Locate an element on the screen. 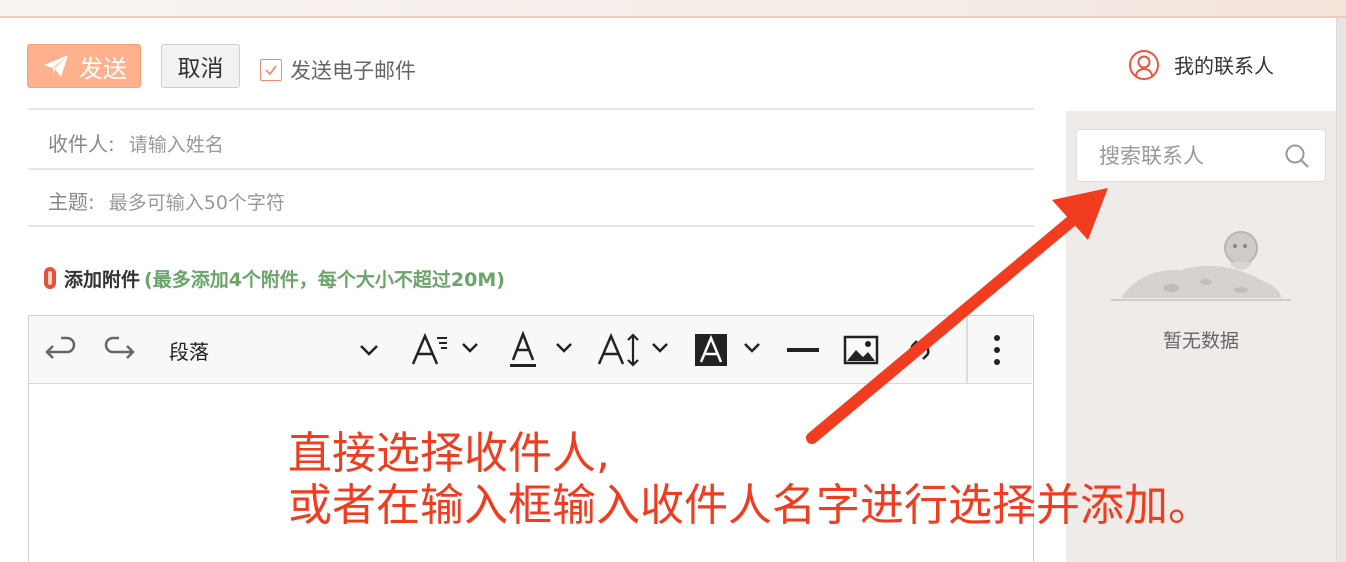 The width and height of the screenshot is (1346, 562). redo-button is located at coordinates (119, 350).